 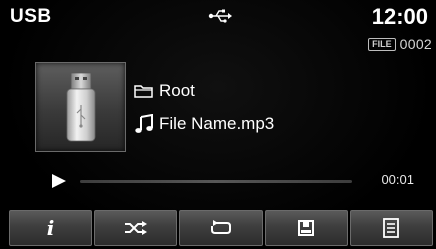 I want to click on folder-row: Root, so click(x=164, y=91).